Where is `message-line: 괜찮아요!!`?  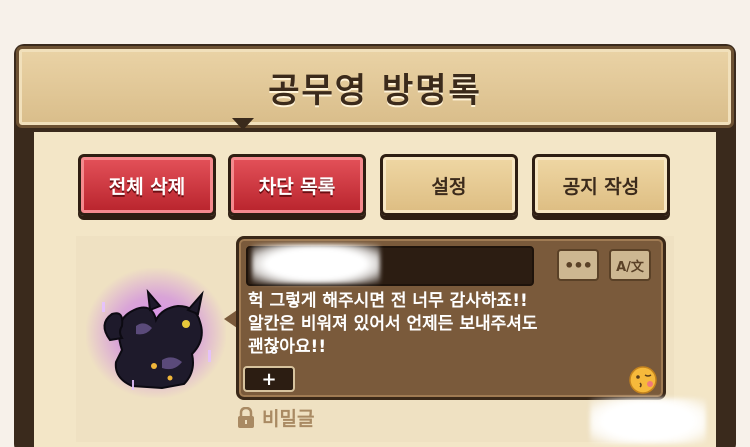 message-line: 괜찮아요!! is located at coordinates (287, 347).